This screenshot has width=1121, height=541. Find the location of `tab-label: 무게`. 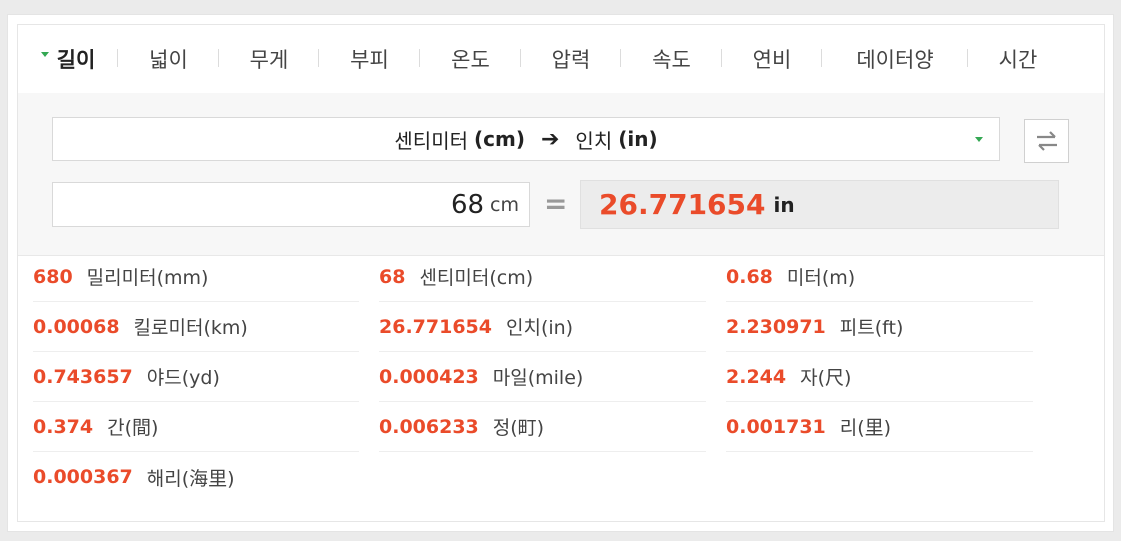

tab-label: 무게 is located at coordinates (269, 60).